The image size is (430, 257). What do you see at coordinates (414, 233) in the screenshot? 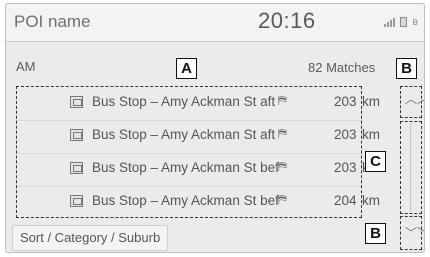
I see `double-chevron-down-icon: ﹀﹀` at bounding box center [414, 233].